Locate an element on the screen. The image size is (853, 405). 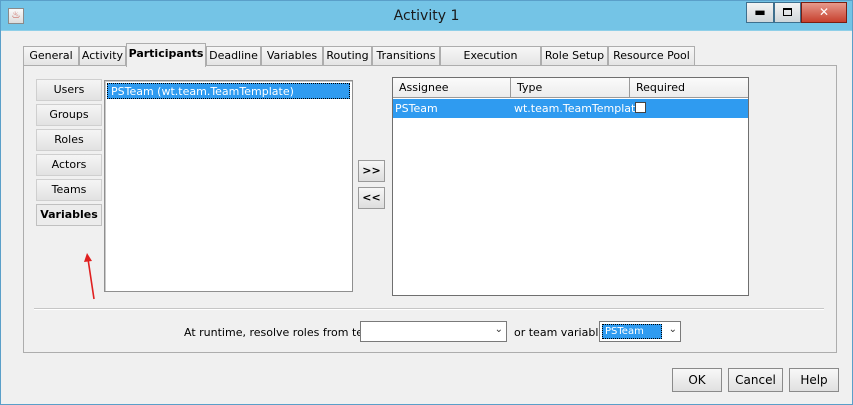
participant-type-teams: Teams is located at coordinates (69, 190).